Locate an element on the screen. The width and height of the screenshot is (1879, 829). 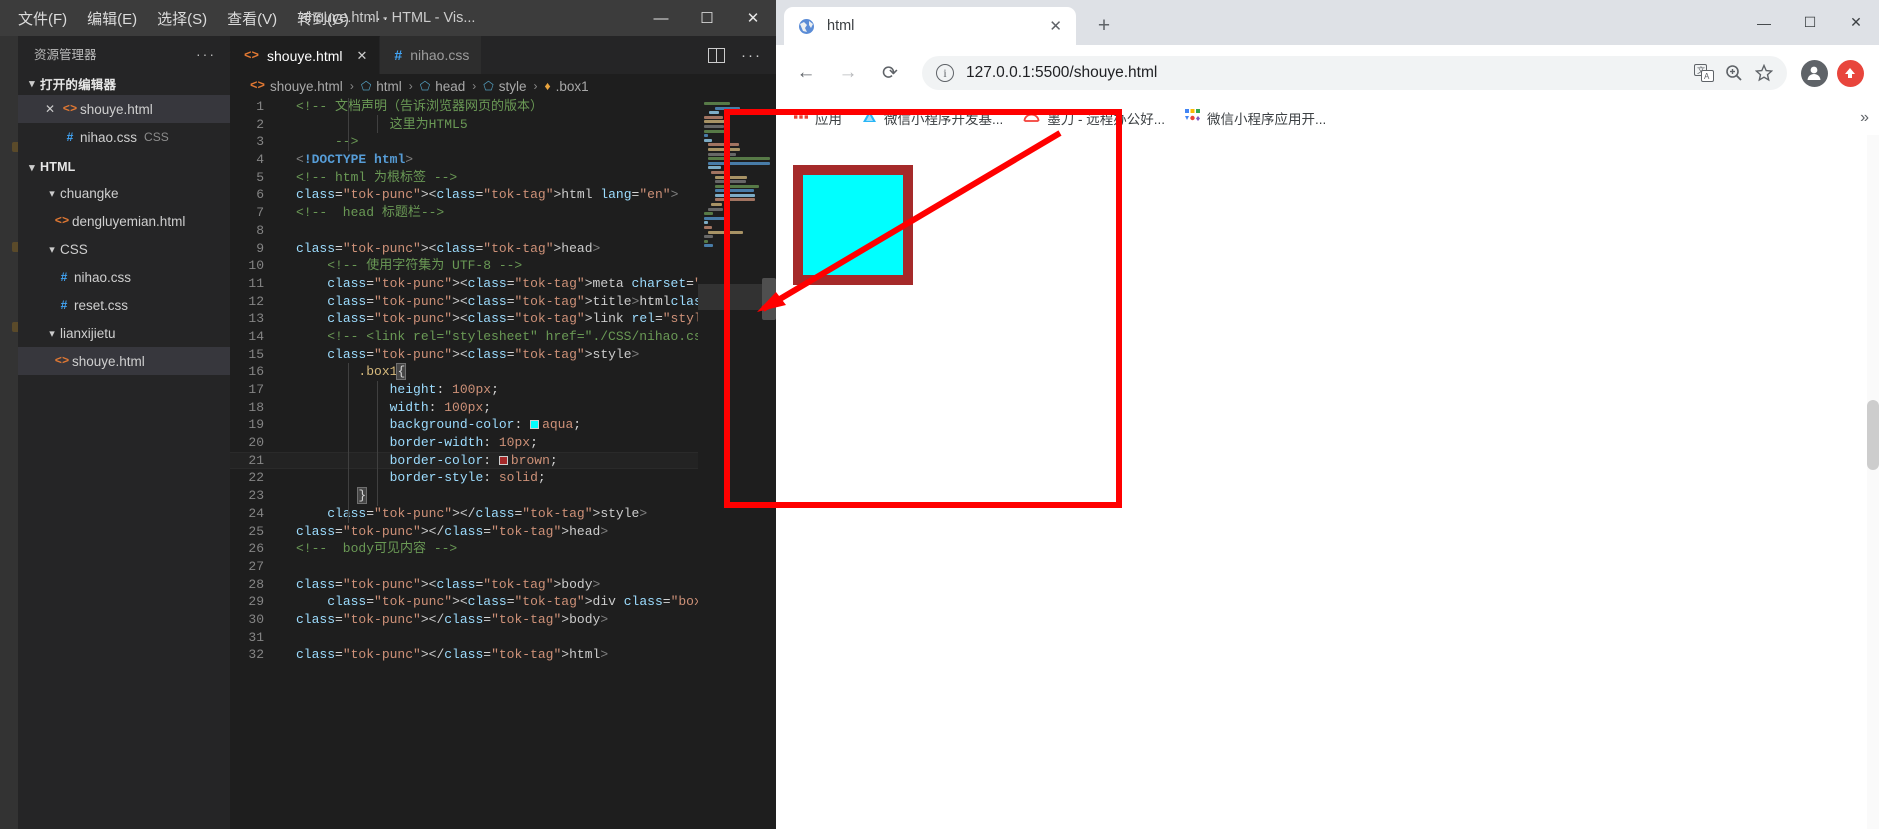
code-line: 26 <!-- body可见内容 --> is located at coordinates (503, 549).